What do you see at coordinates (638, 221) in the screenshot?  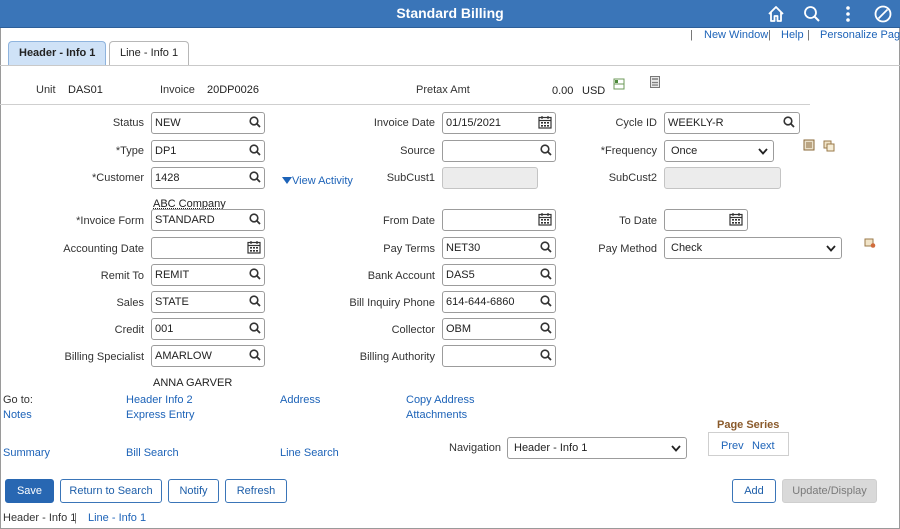 I see `to-date-label: To Date` at bounding box center [638, 221].